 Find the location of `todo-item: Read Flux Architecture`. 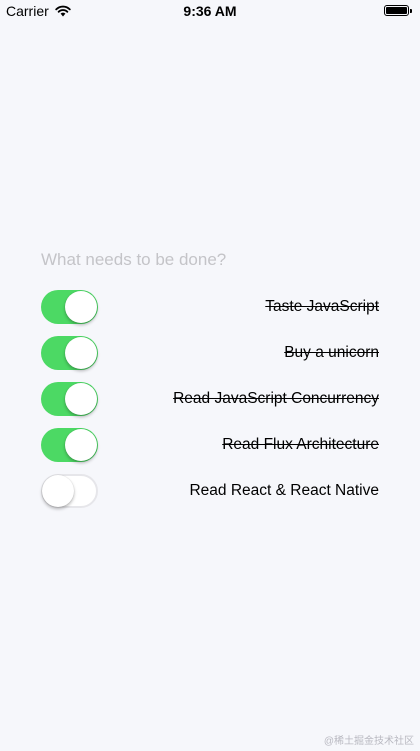

todo-item: Read Flux Architecture is located at coordinates (210, 445).